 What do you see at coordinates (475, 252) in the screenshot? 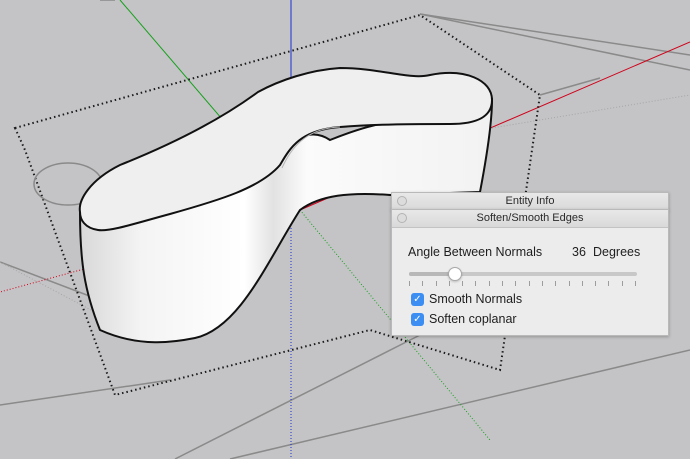
I see `angle-label: Angle Between Normals` at bounding box center [475, 252].